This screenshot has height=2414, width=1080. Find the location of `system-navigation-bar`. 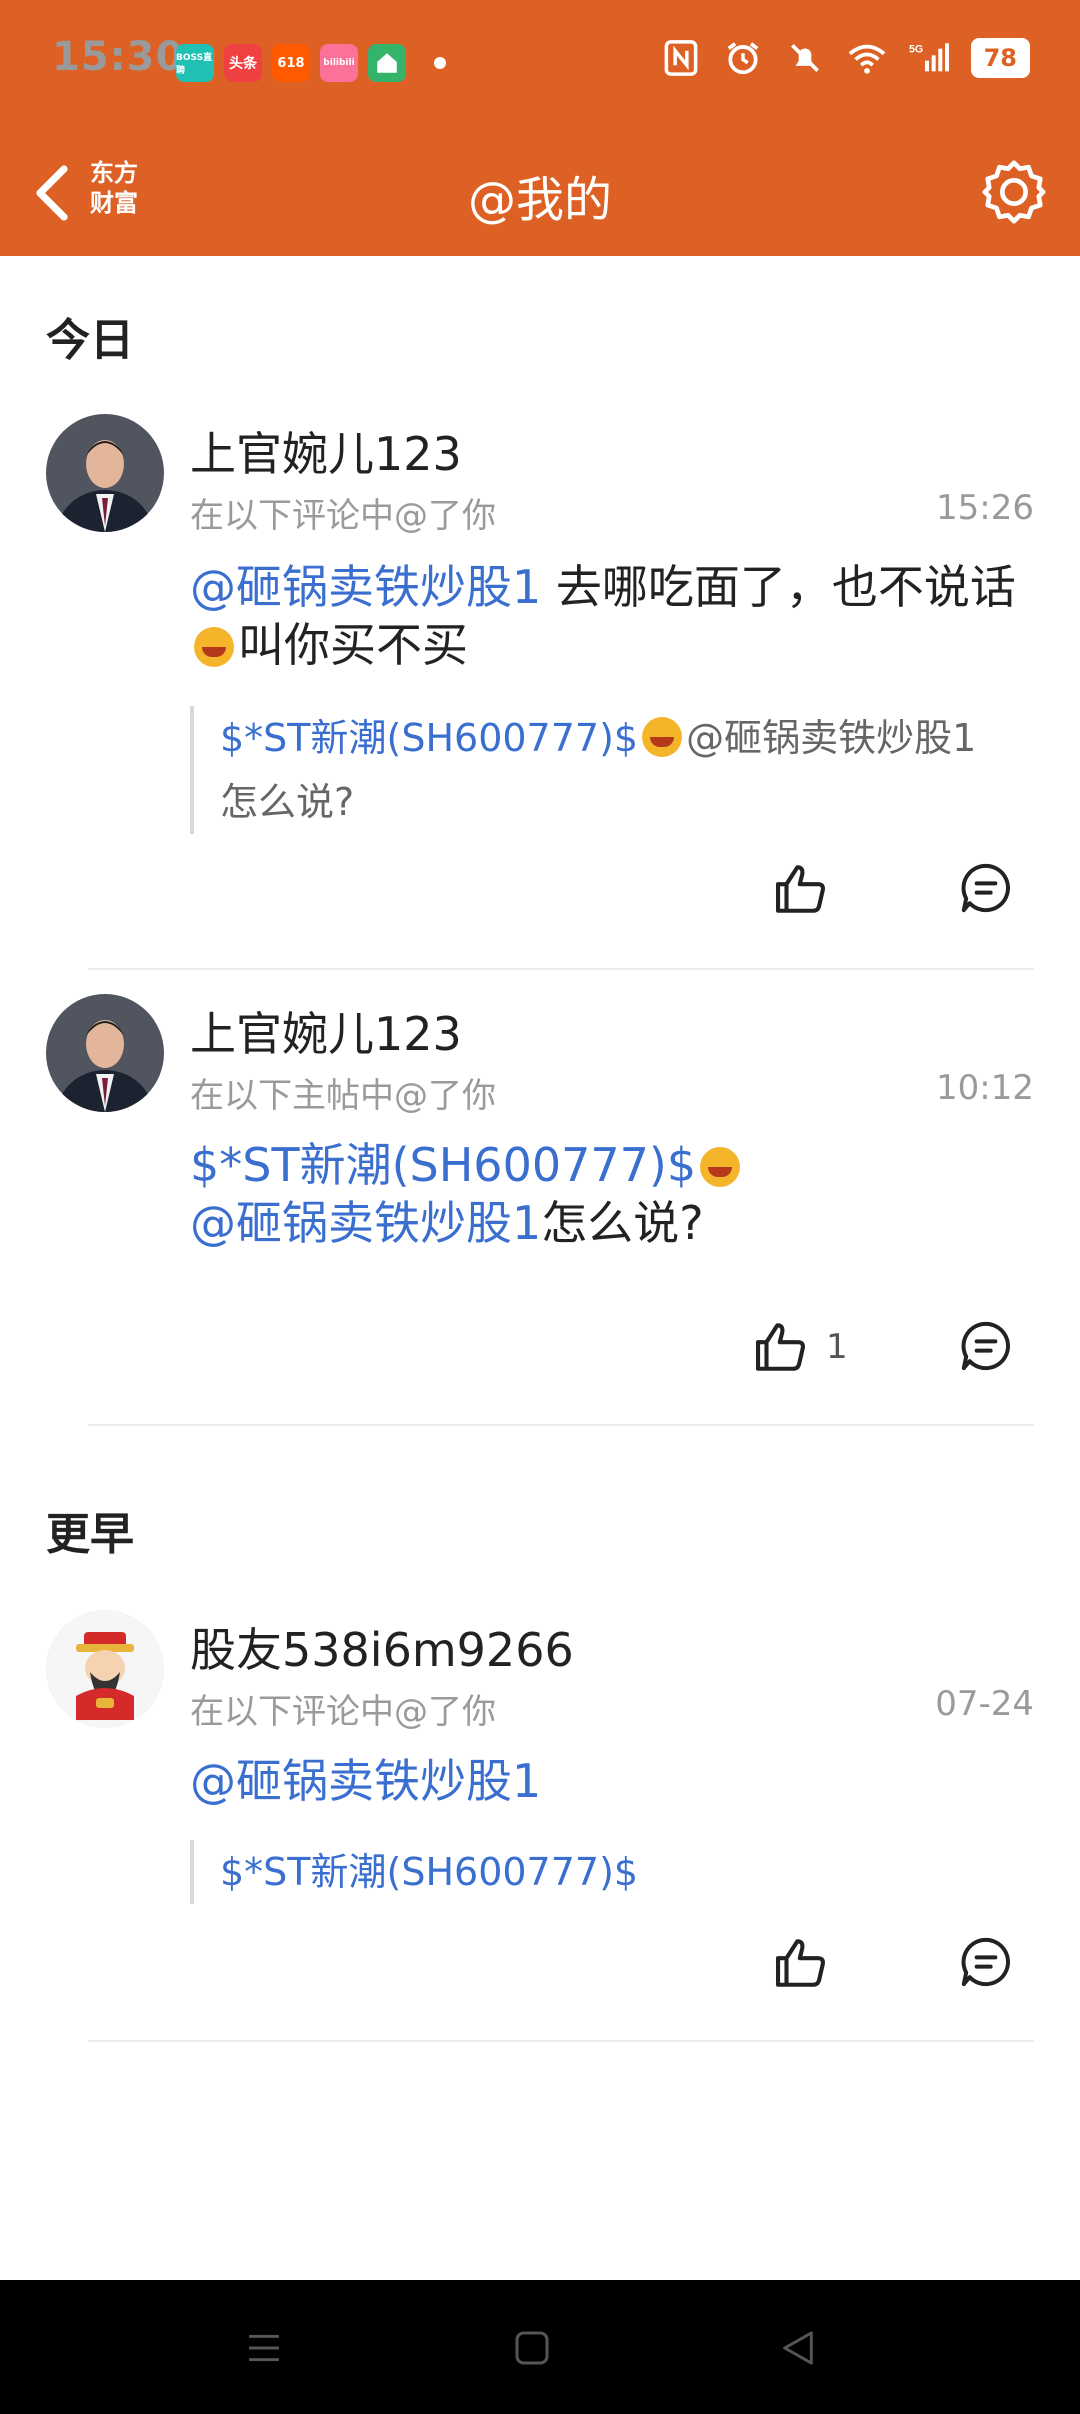

system-navigation-bar is located at coordinates (540, 2347).